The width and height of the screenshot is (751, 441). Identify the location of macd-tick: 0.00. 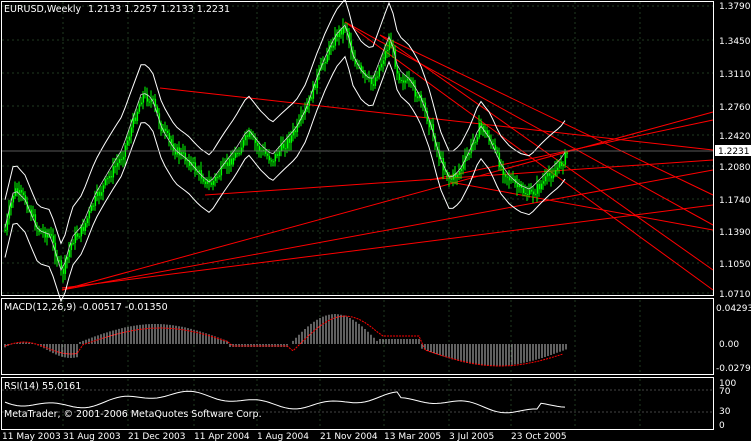
(729, 345).